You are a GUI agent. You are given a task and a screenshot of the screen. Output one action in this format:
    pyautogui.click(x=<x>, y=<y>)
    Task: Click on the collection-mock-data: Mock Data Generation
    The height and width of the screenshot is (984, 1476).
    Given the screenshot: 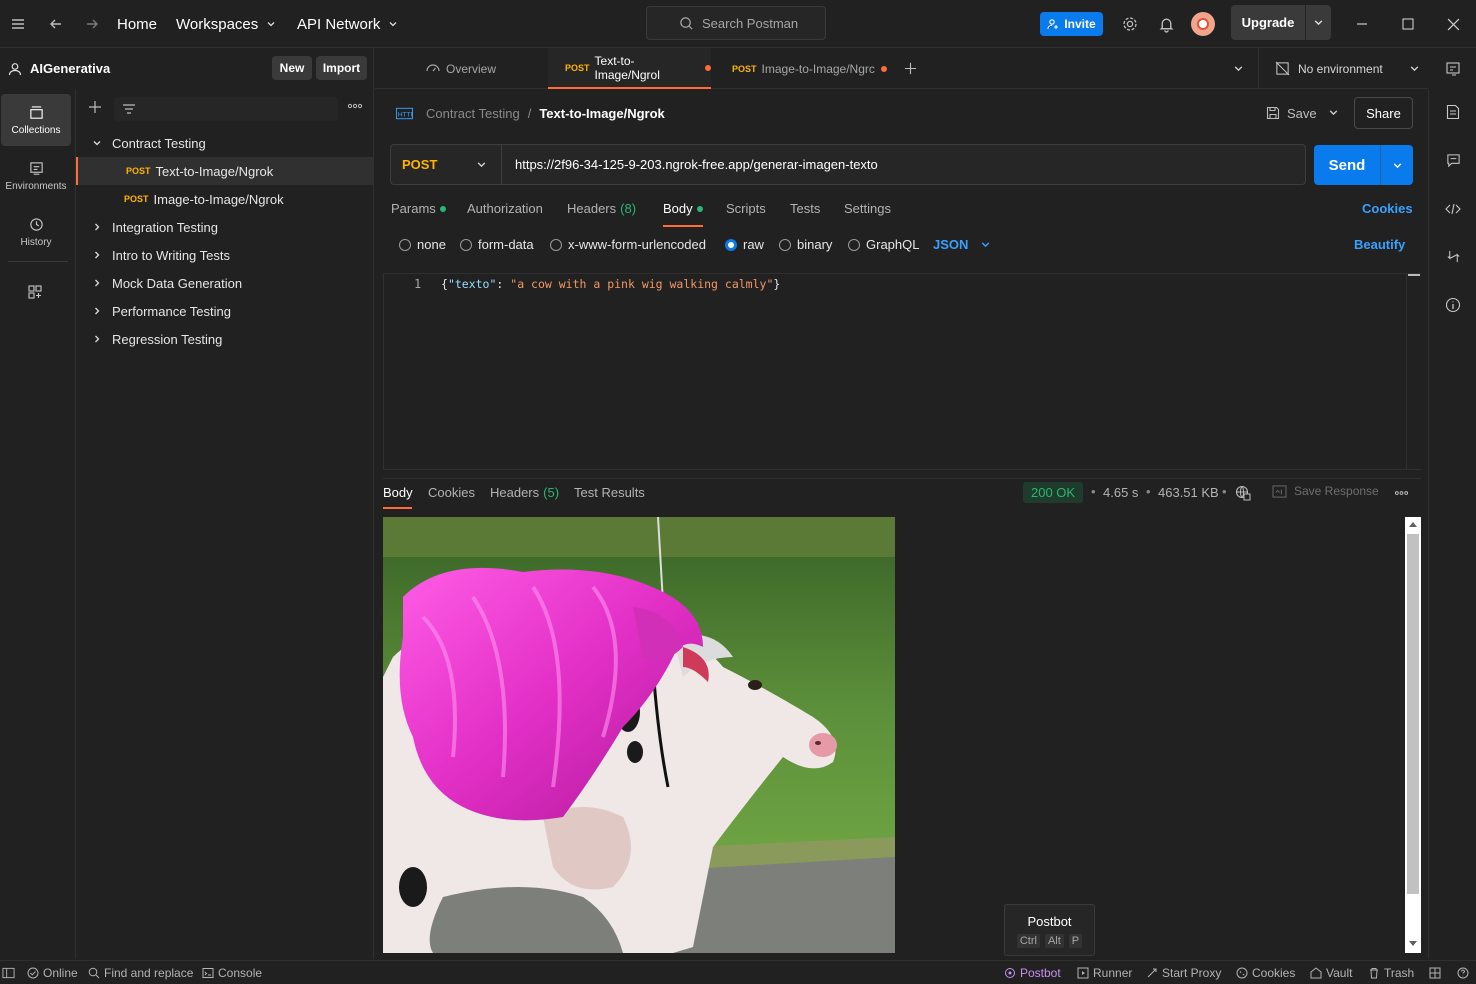 What is the action you would take?
    pyautogui.click(x=225, y=283)
    